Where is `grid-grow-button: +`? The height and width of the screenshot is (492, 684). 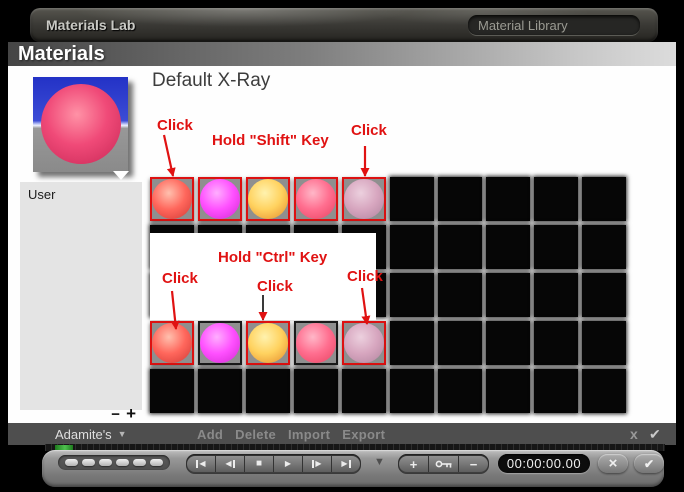 grid-grow-button: + is located at coordinates (131, 414).